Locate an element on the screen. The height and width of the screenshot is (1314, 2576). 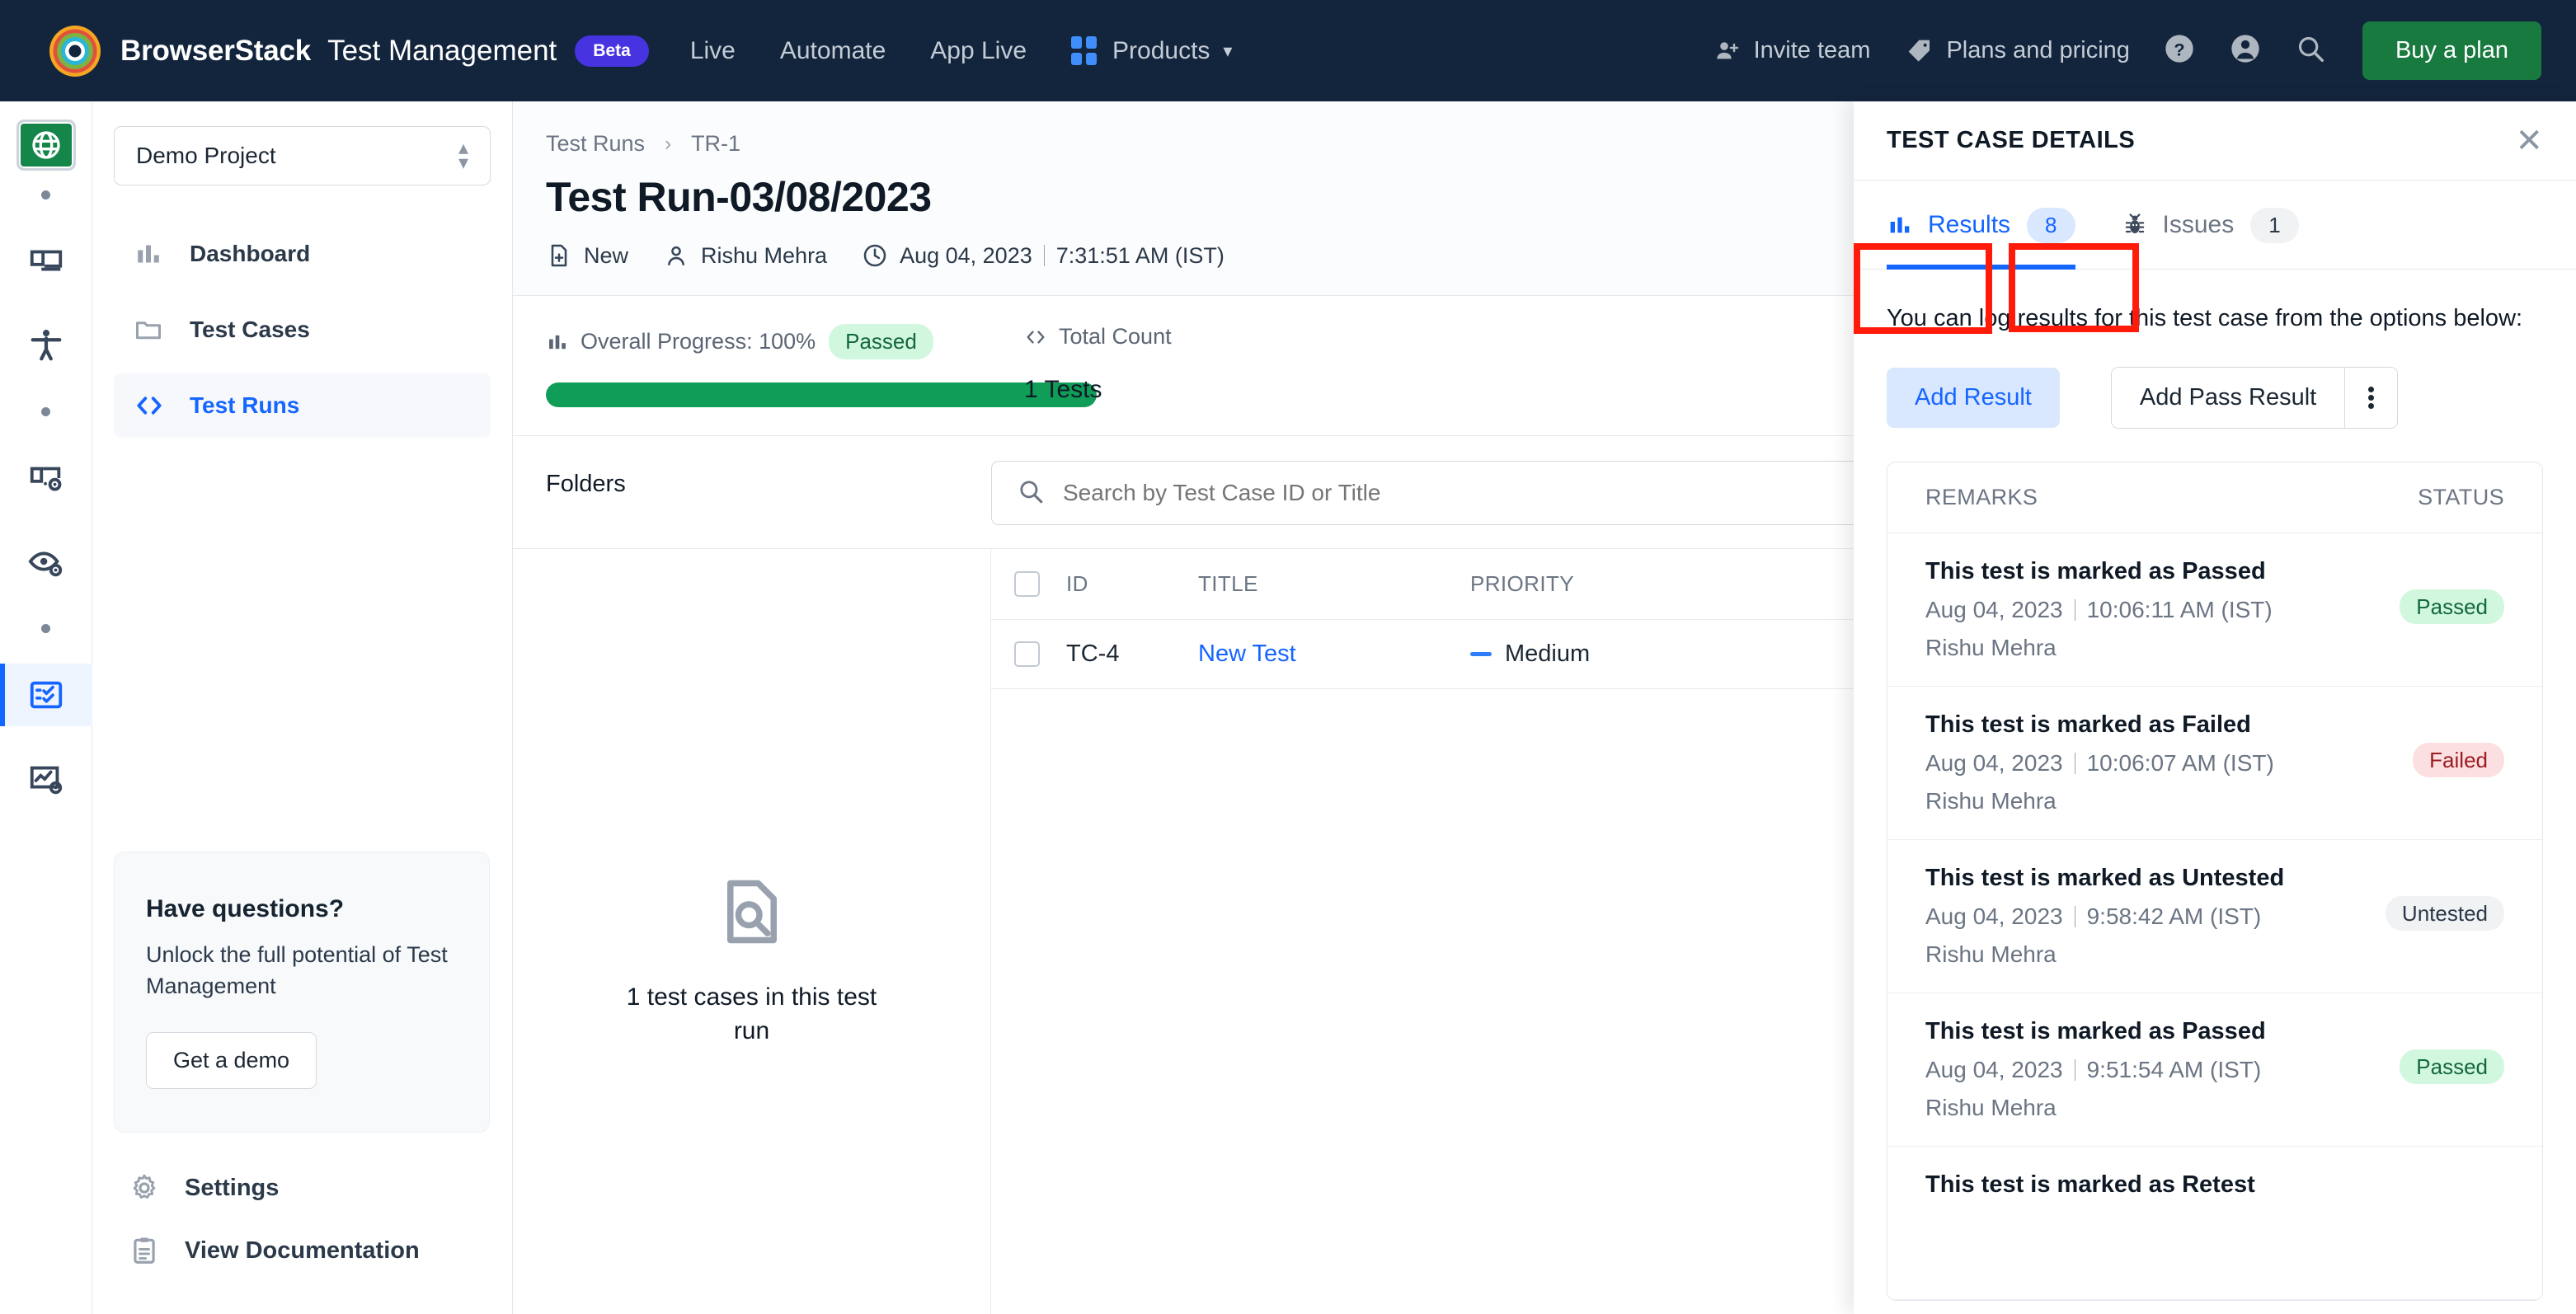
sidebar-footer: Settings View Documentation is located at coordinates (310, 1235).